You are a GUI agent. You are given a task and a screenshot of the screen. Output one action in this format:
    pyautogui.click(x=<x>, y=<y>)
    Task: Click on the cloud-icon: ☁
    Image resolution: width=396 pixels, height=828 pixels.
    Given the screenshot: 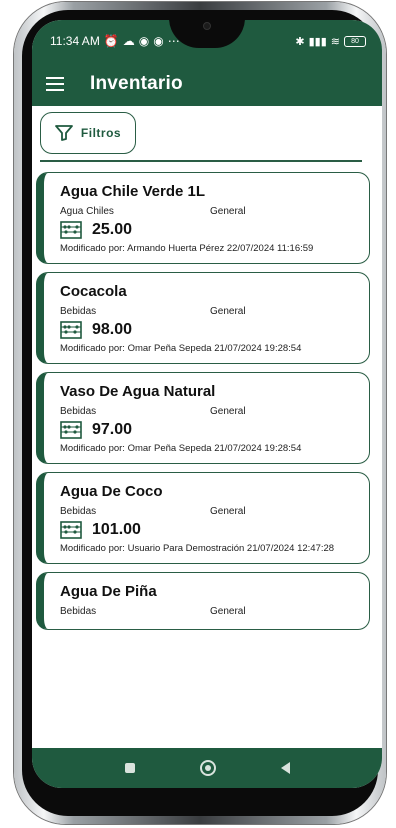 What is the action you would take?
    pyautogui.click(x=128, y=41)
    